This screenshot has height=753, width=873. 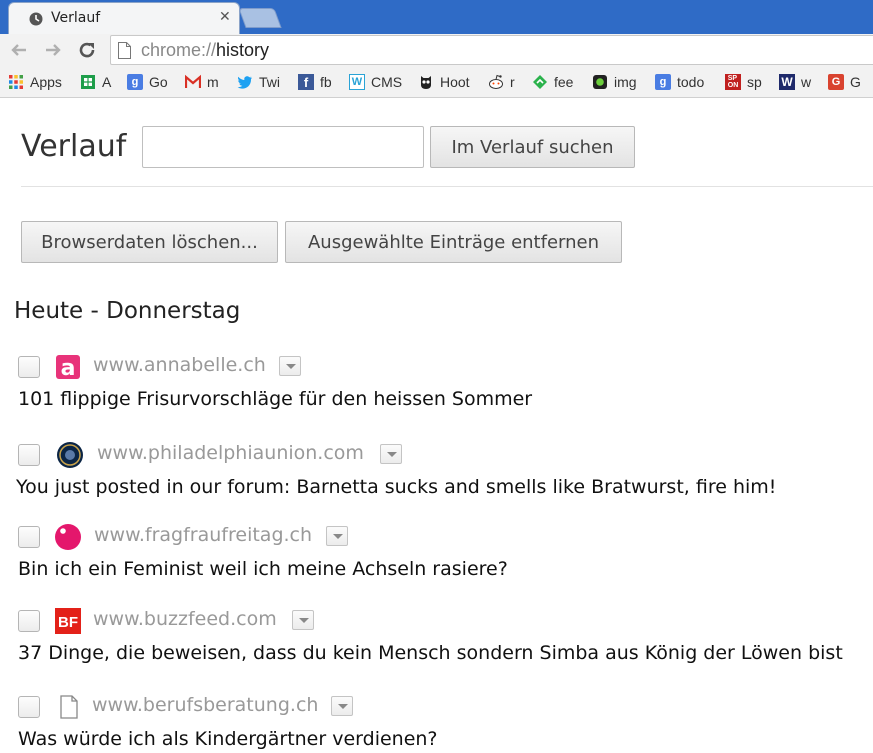 What do you see at coordinates (491, 50) in the screenshot?
I see `address-bar: chrome://history` at bounding box center [491, 50].